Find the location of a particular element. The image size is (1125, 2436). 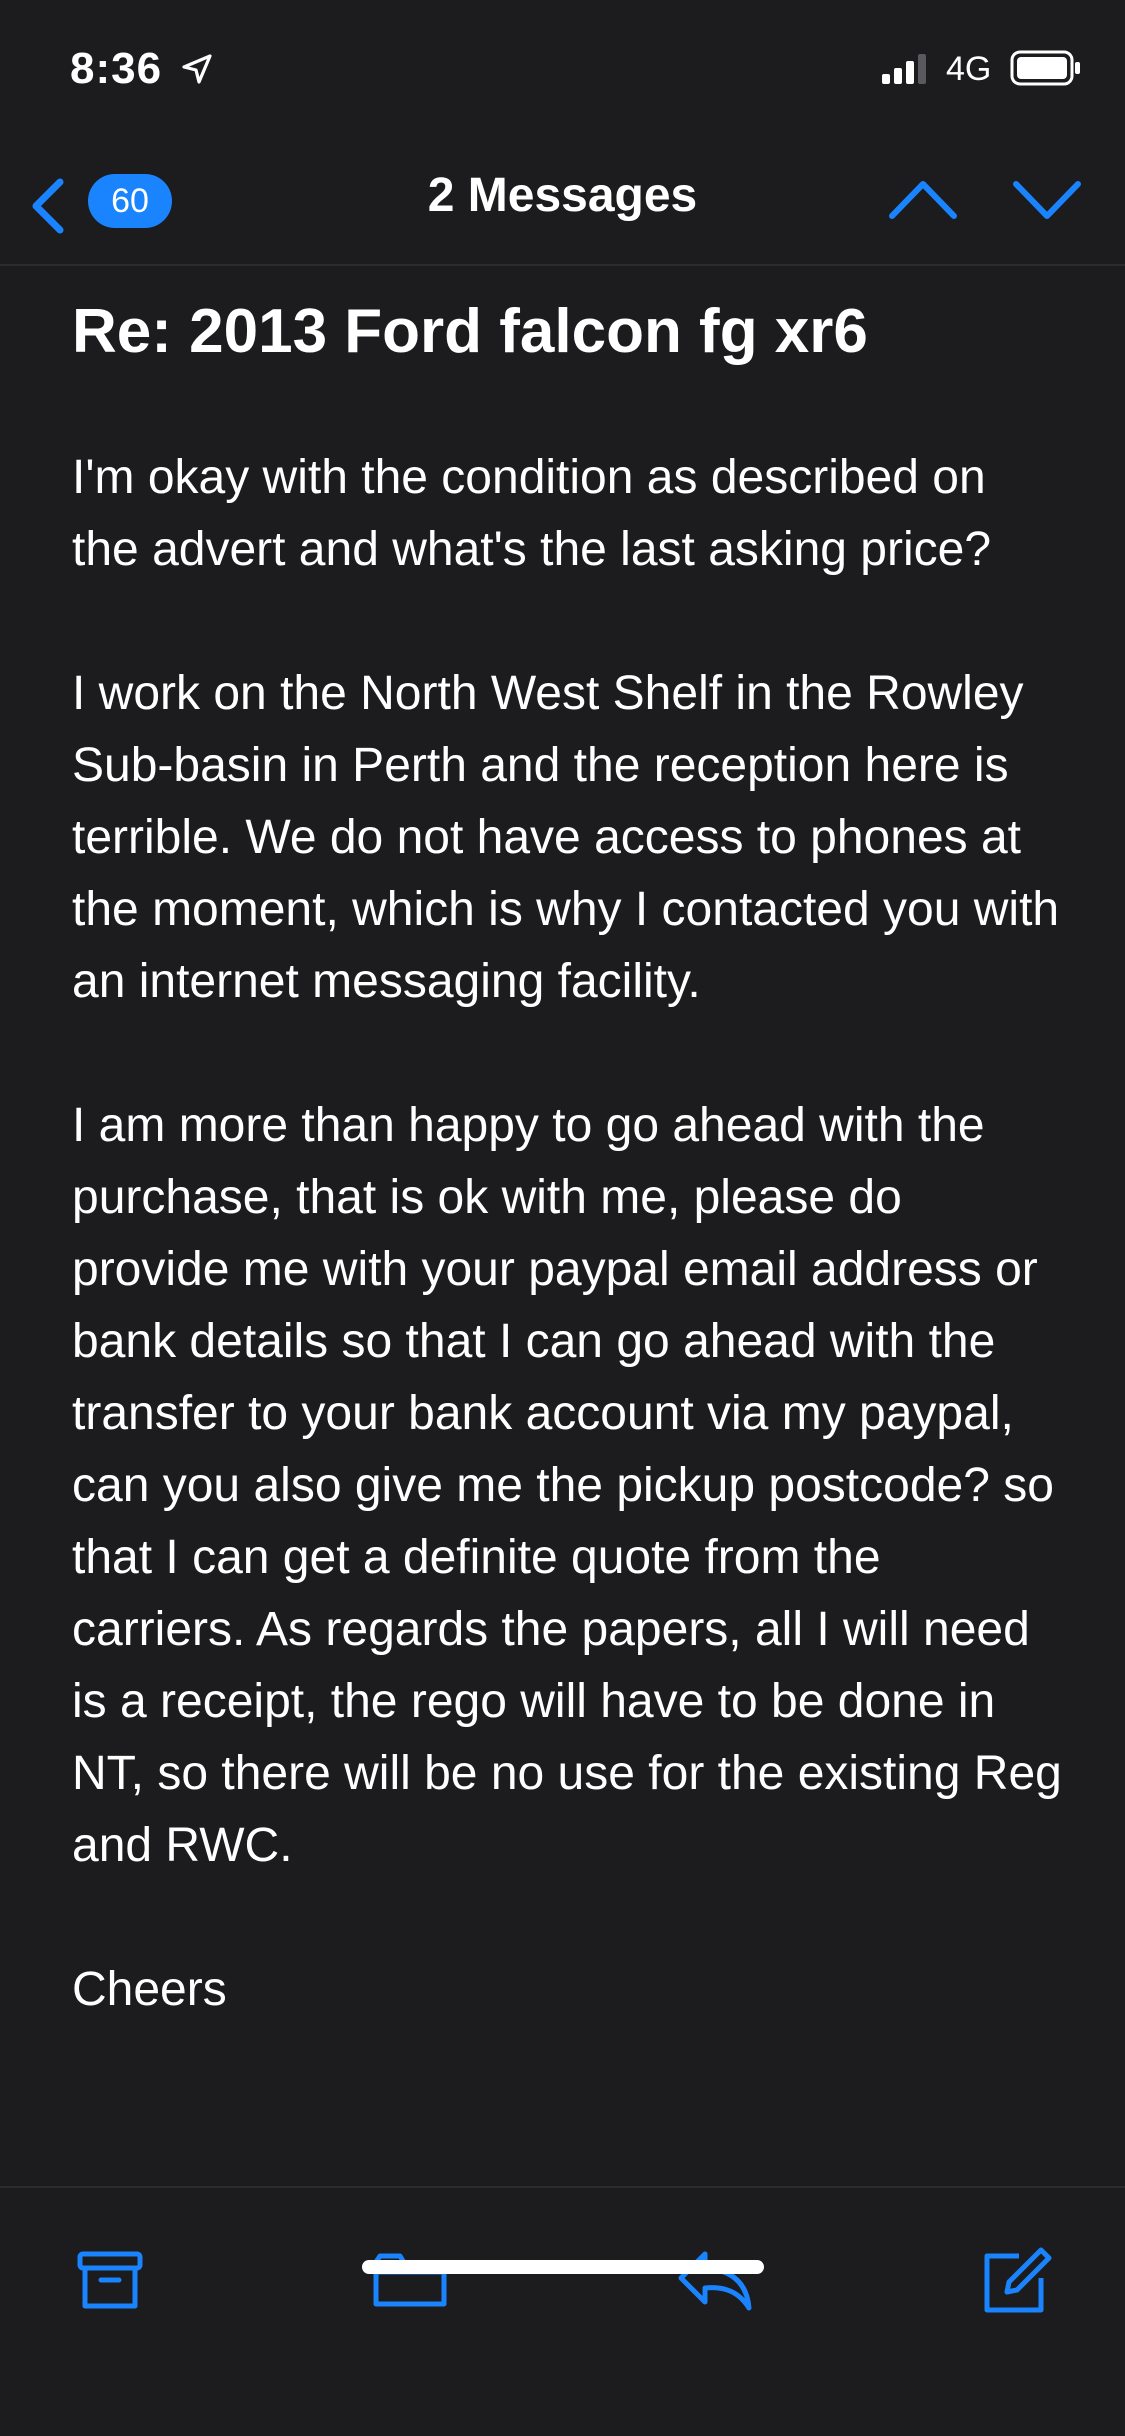

chevron-down-icon is located at coordinates (1047, 212).